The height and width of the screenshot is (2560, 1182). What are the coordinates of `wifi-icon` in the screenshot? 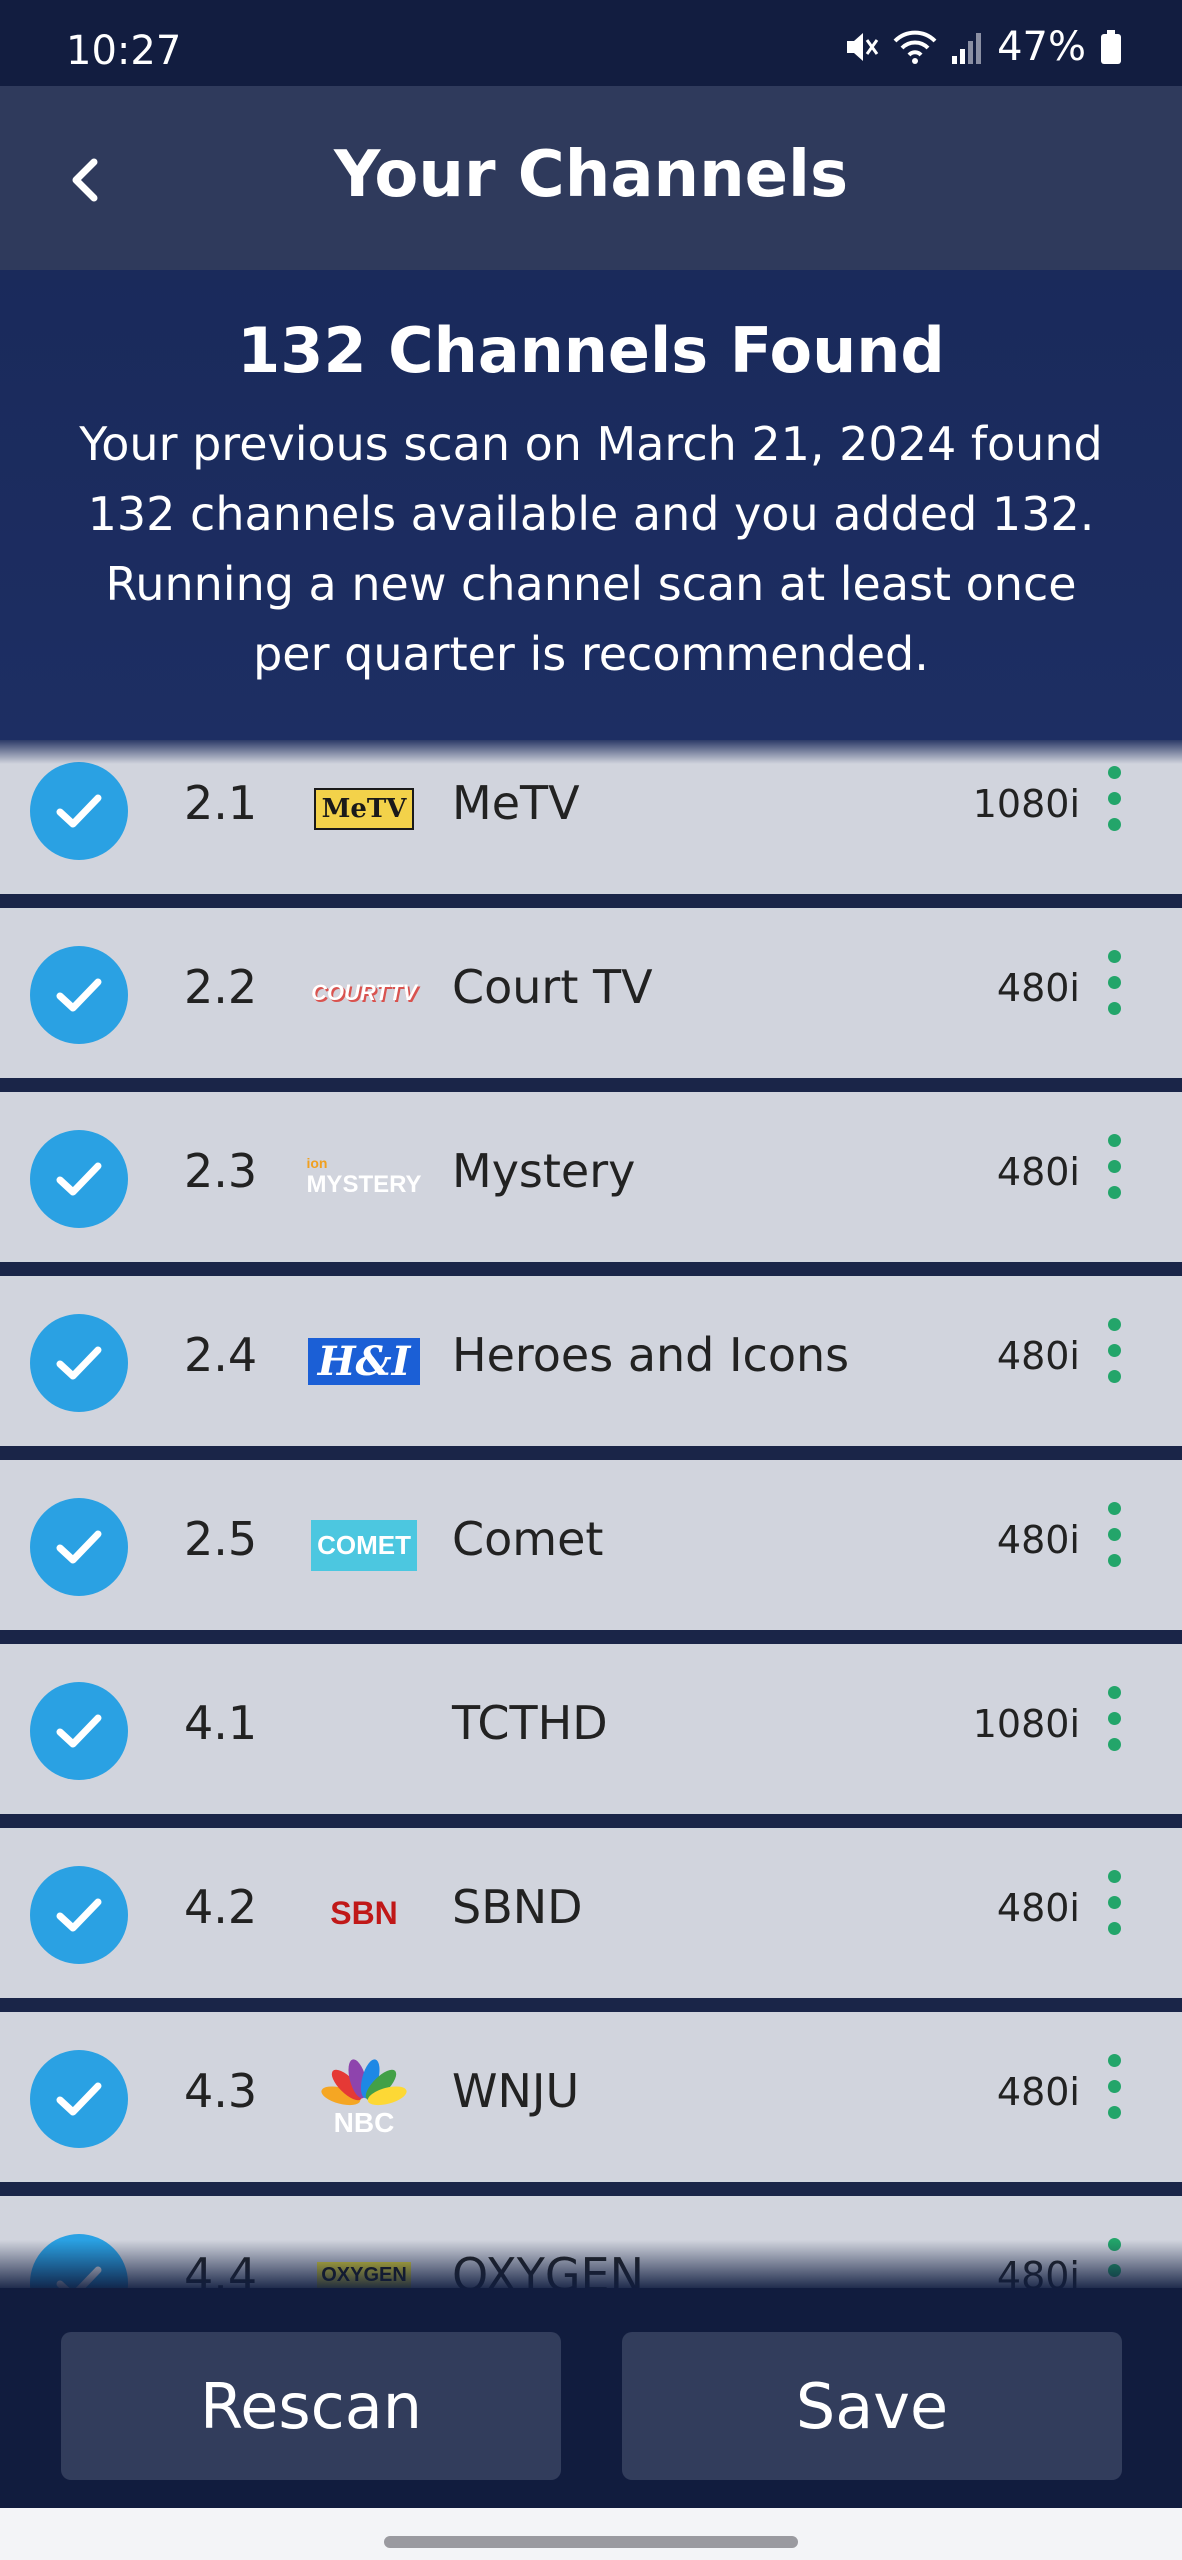 It's located at (915, 47).